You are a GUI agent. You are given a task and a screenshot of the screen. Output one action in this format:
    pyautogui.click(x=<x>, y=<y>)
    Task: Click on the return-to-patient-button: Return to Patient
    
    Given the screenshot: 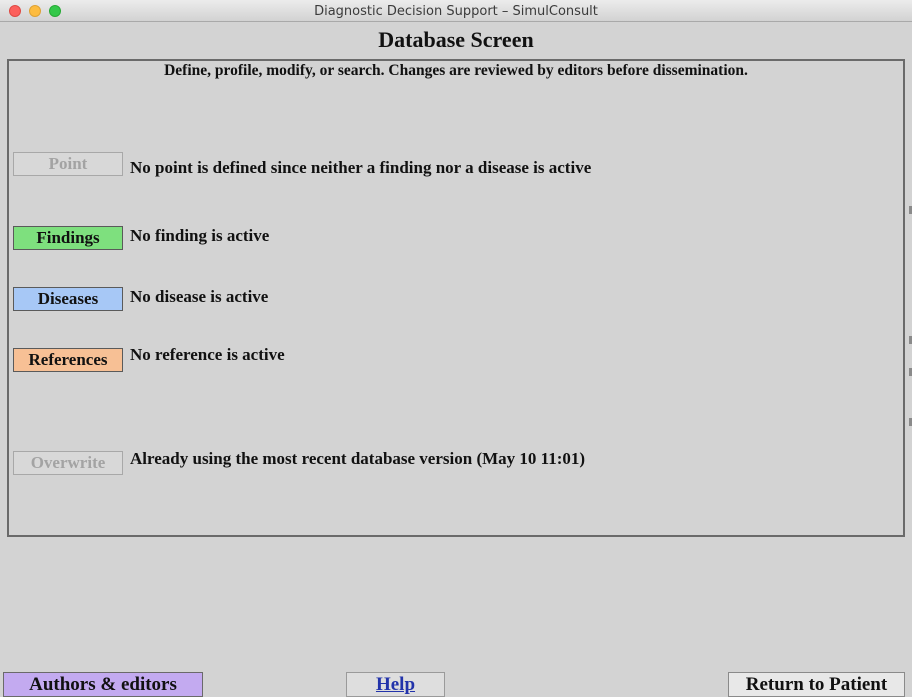 What is the action you would take?
    pyautogui.click(x=816, y=684)
    